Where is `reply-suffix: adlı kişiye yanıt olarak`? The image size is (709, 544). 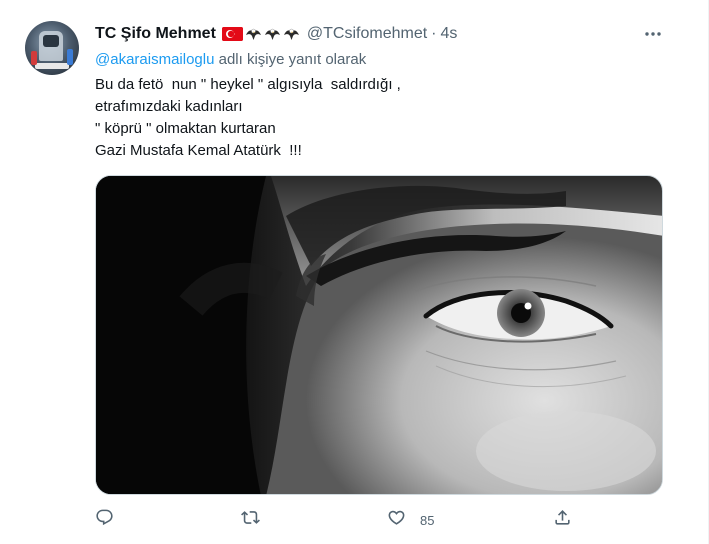 reply-suffix: adlı kişiye yanıt olarak is located at coordinates (290, 59).